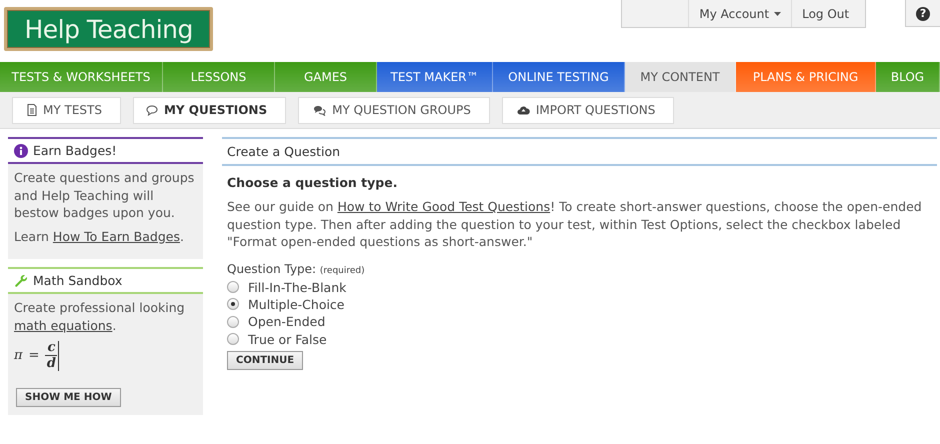  Describe the element at coordinates (75, 150) in the screenshot. I see `panel-title: Earn Badges!` at that location.